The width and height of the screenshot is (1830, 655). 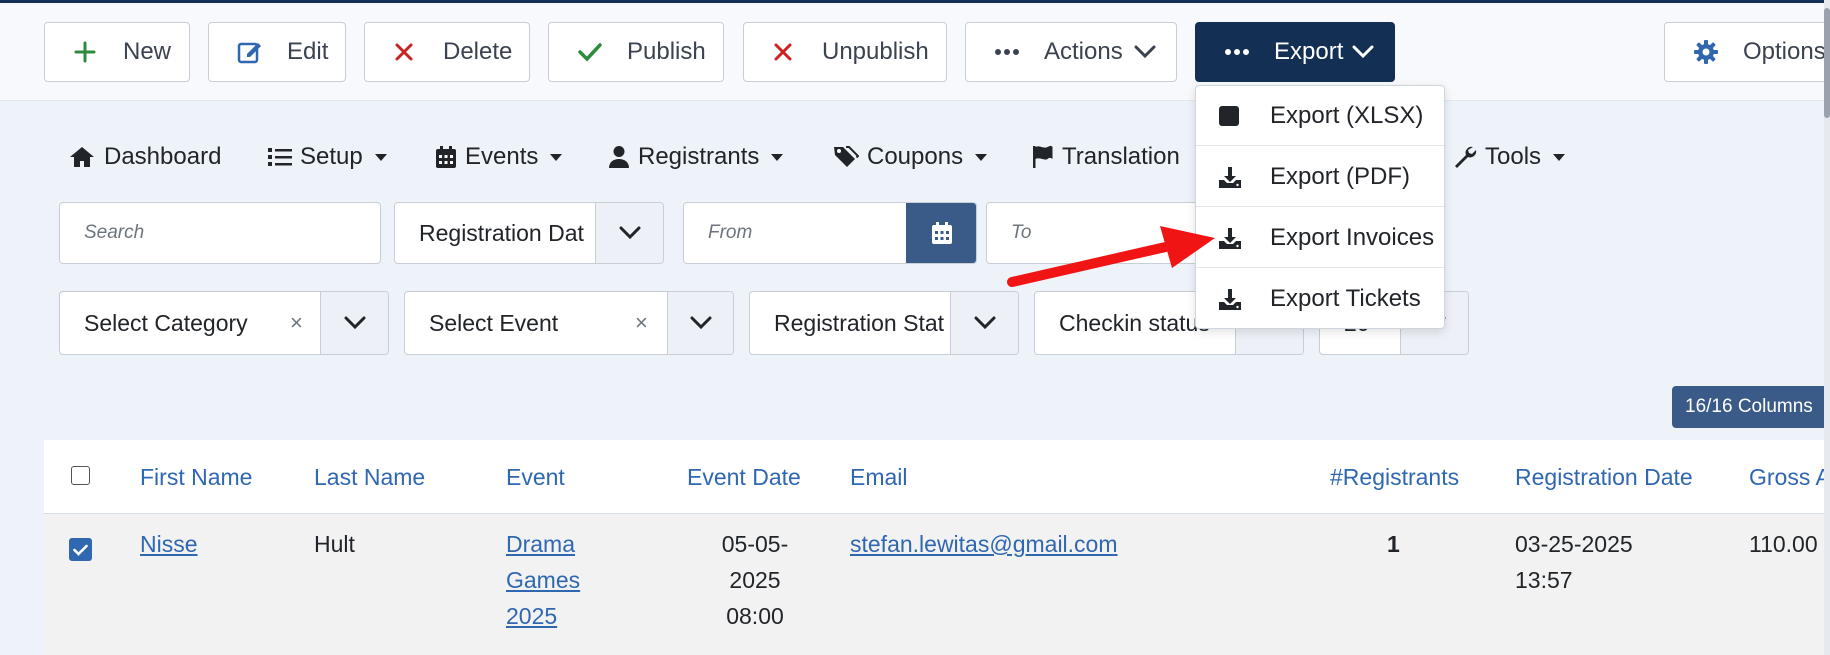 What do you see at coordinates (1827, 327) in the screenshot?
I see `page-scrollbar` at bounding box center [1827, 327].